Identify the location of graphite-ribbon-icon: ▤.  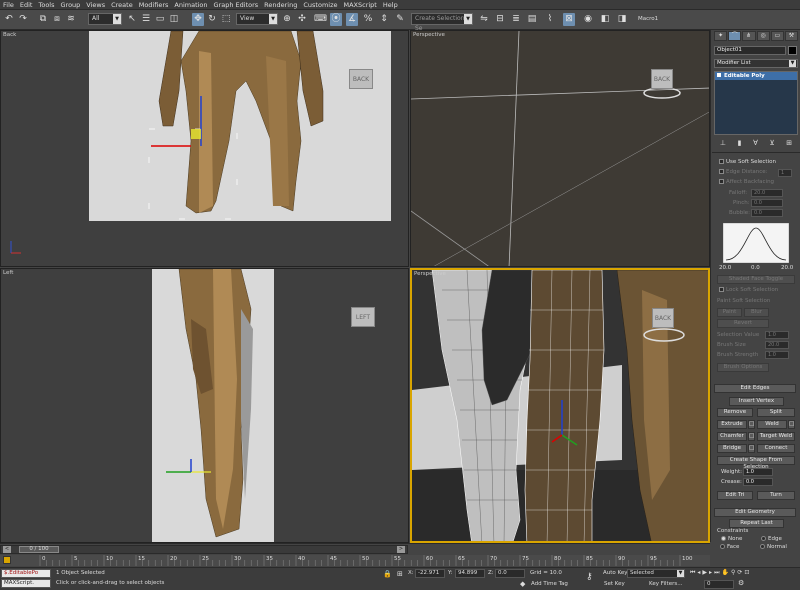
(532, 19).